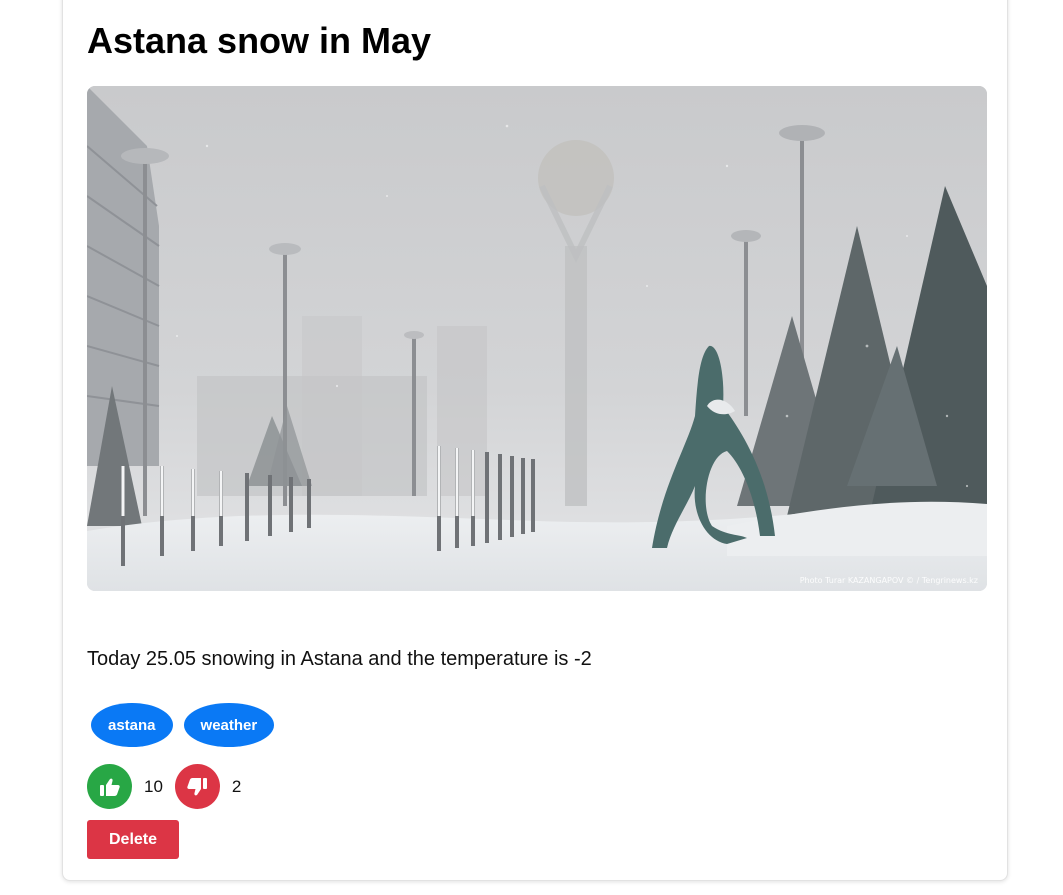  I want to click on tag-list: astana weather, so click(183, 725).